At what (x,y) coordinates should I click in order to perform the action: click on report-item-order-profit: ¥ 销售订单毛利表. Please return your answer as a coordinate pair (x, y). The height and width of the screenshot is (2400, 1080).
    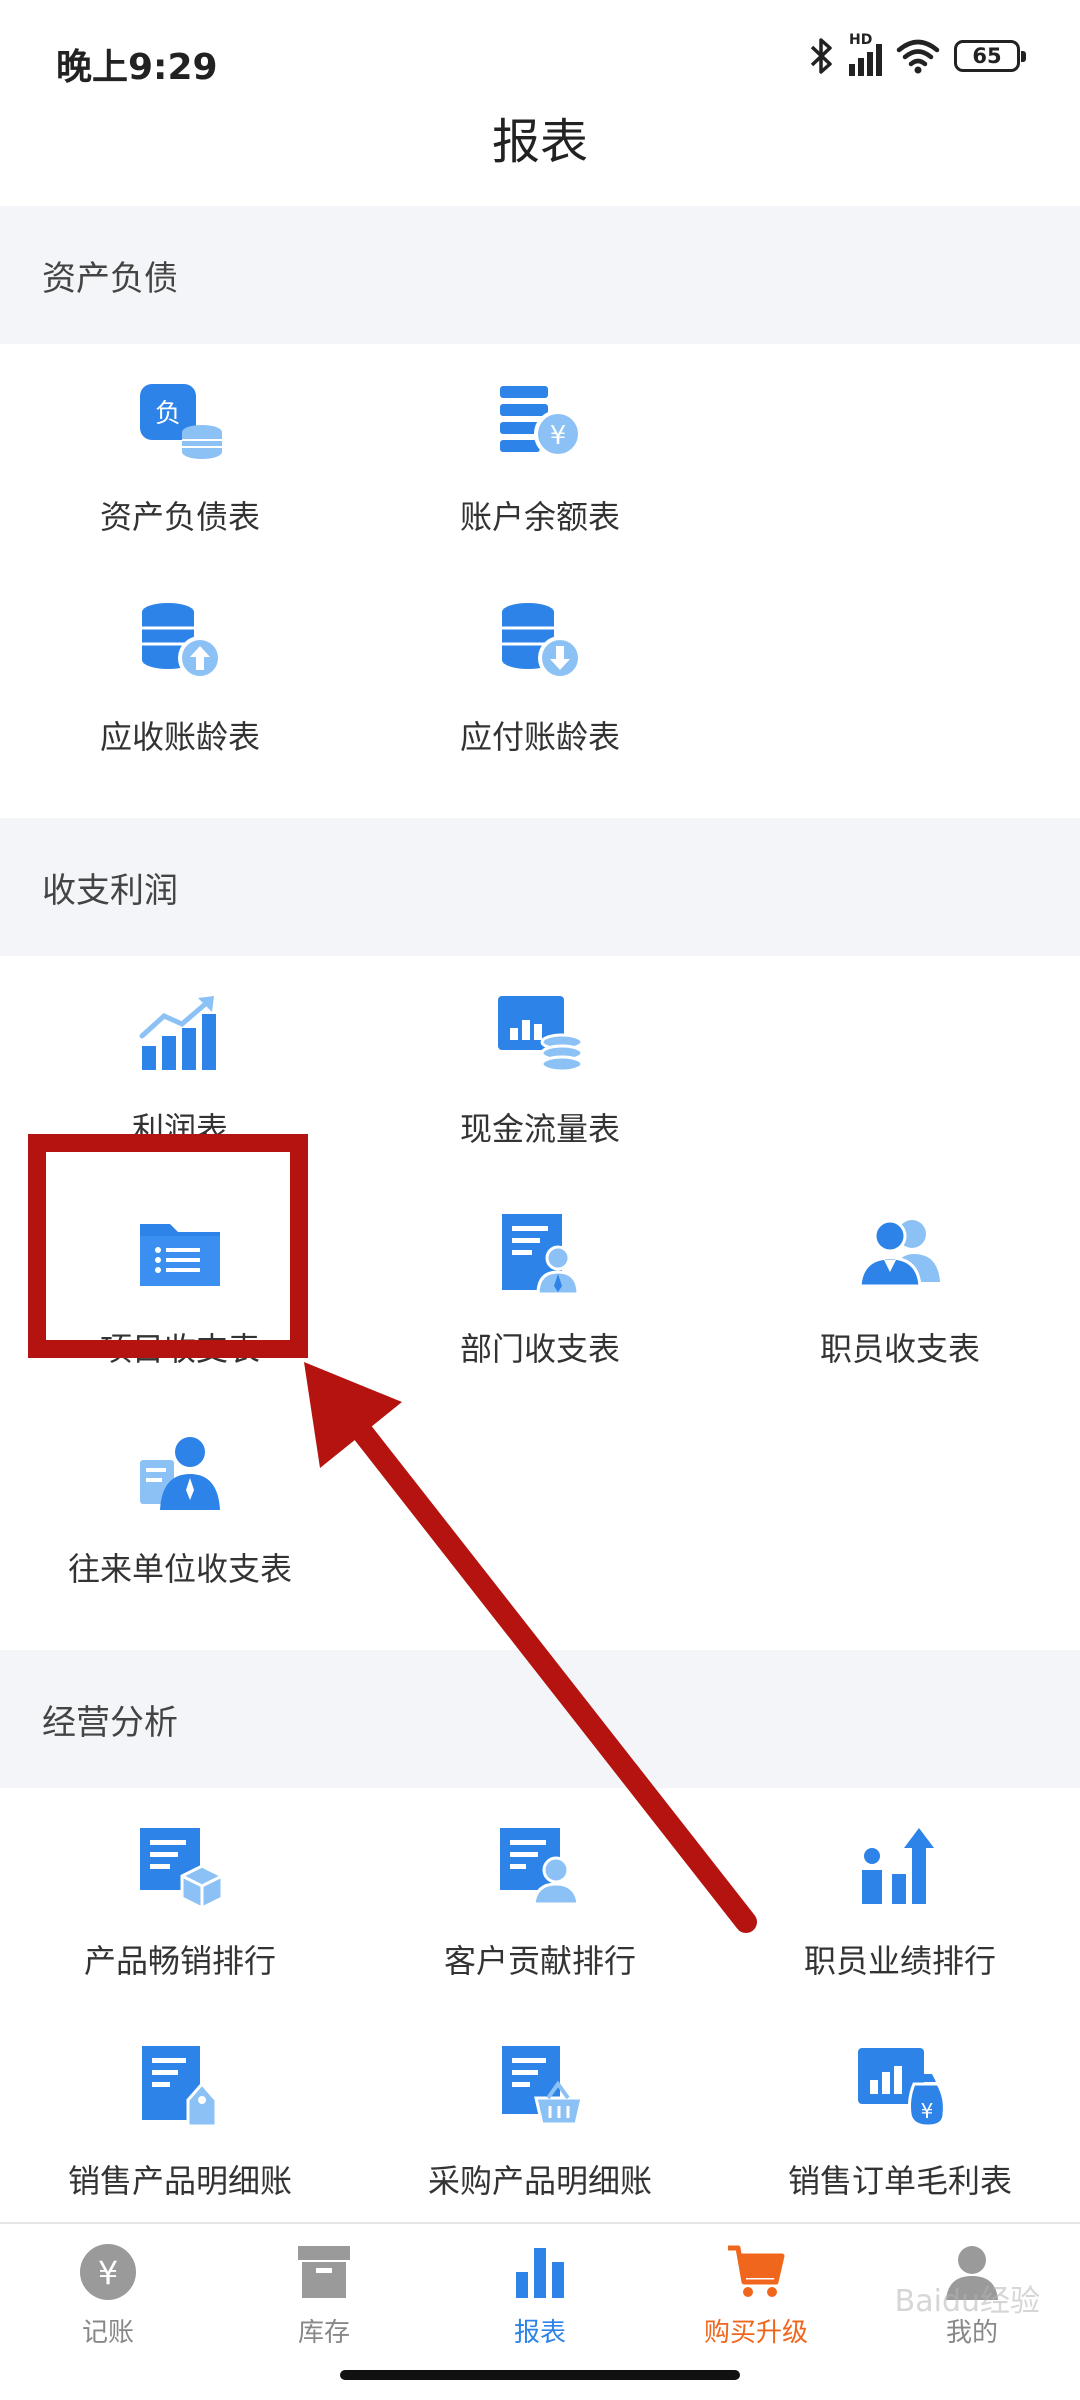
    Looking at the image, I should click on (900, 2127).